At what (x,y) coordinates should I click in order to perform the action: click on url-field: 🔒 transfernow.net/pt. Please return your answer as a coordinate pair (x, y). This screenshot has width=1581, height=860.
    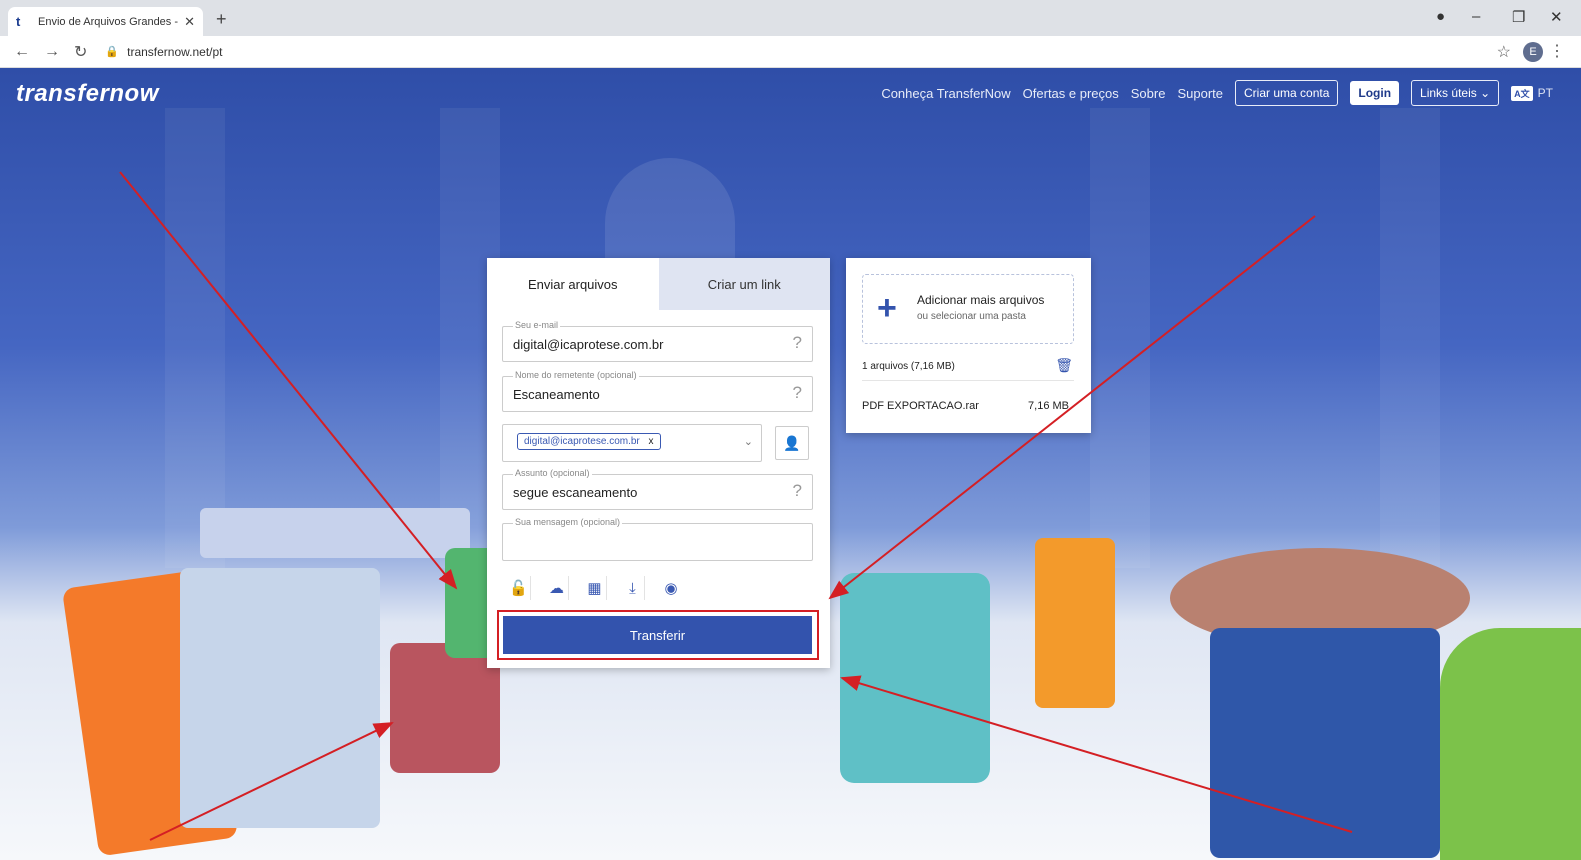
    Looking at the image, I should click on (163, 52).